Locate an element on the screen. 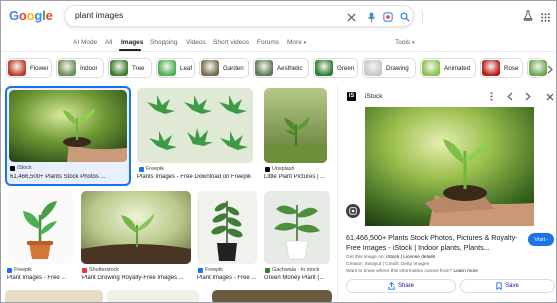  shutterstock-favicon-icon is located at coordinates (84, 270).